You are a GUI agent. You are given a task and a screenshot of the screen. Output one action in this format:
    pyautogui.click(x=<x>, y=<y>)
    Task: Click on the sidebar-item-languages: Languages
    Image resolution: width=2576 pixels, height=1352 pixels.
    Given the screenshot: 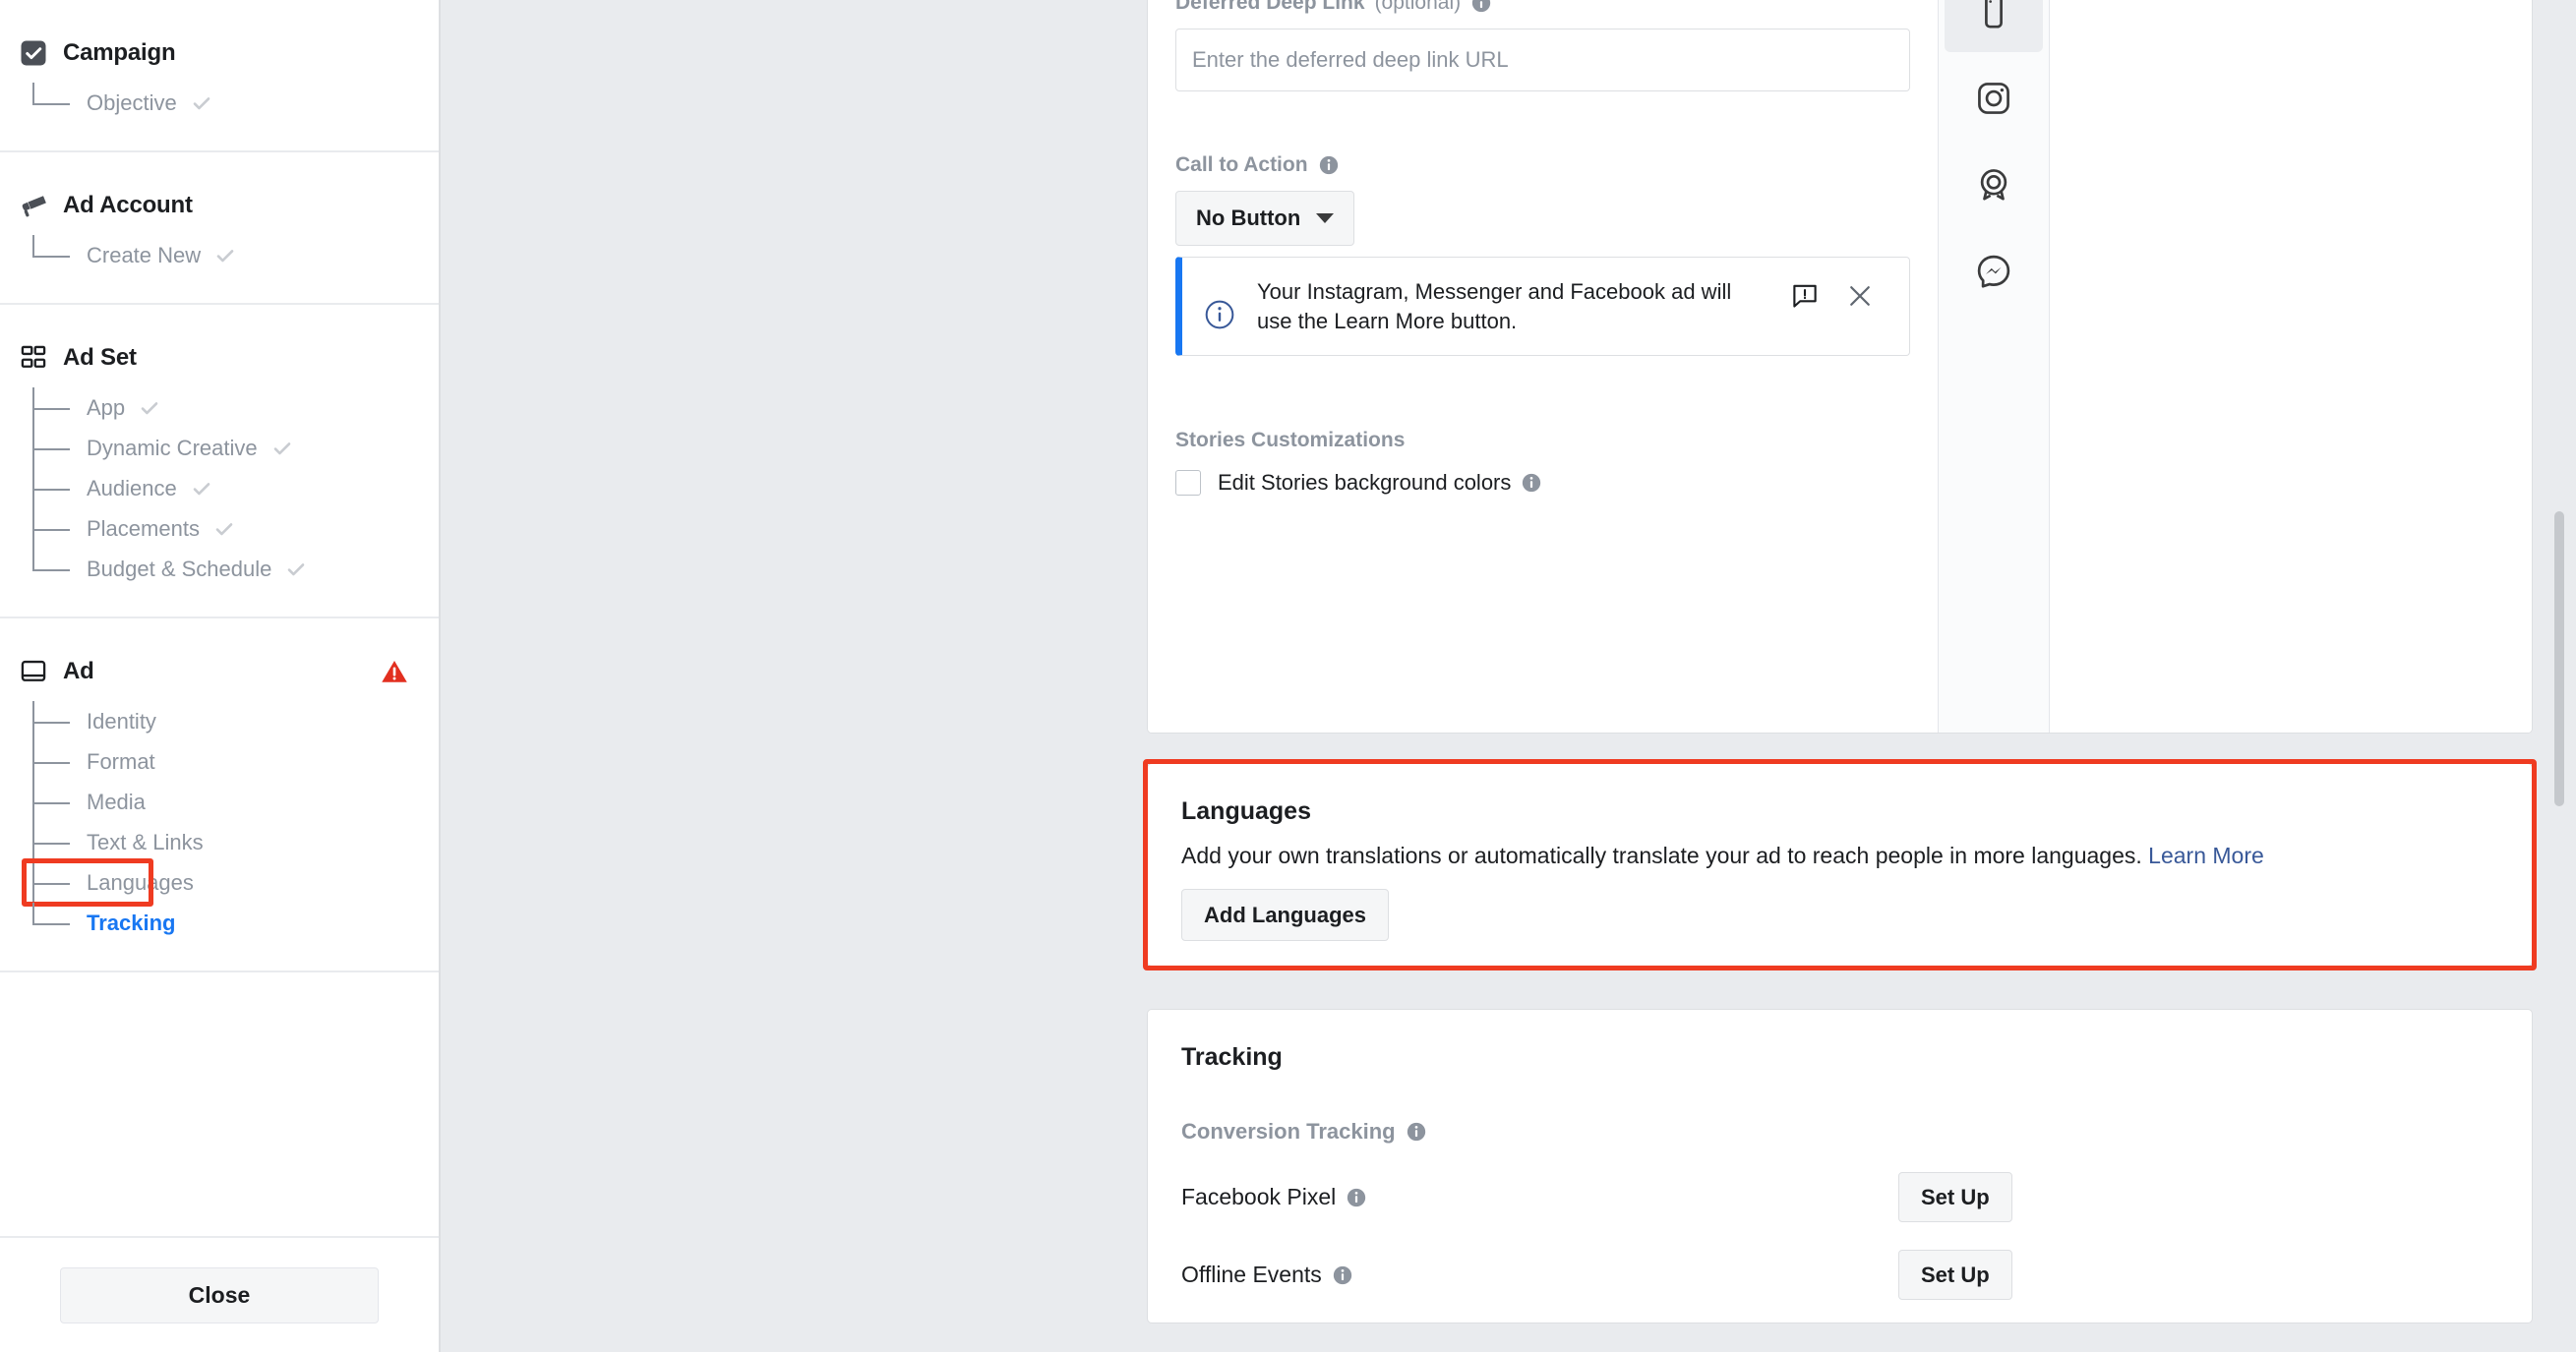 What is the action you would take?
    pyautogui.click(x=219, y=883)
    